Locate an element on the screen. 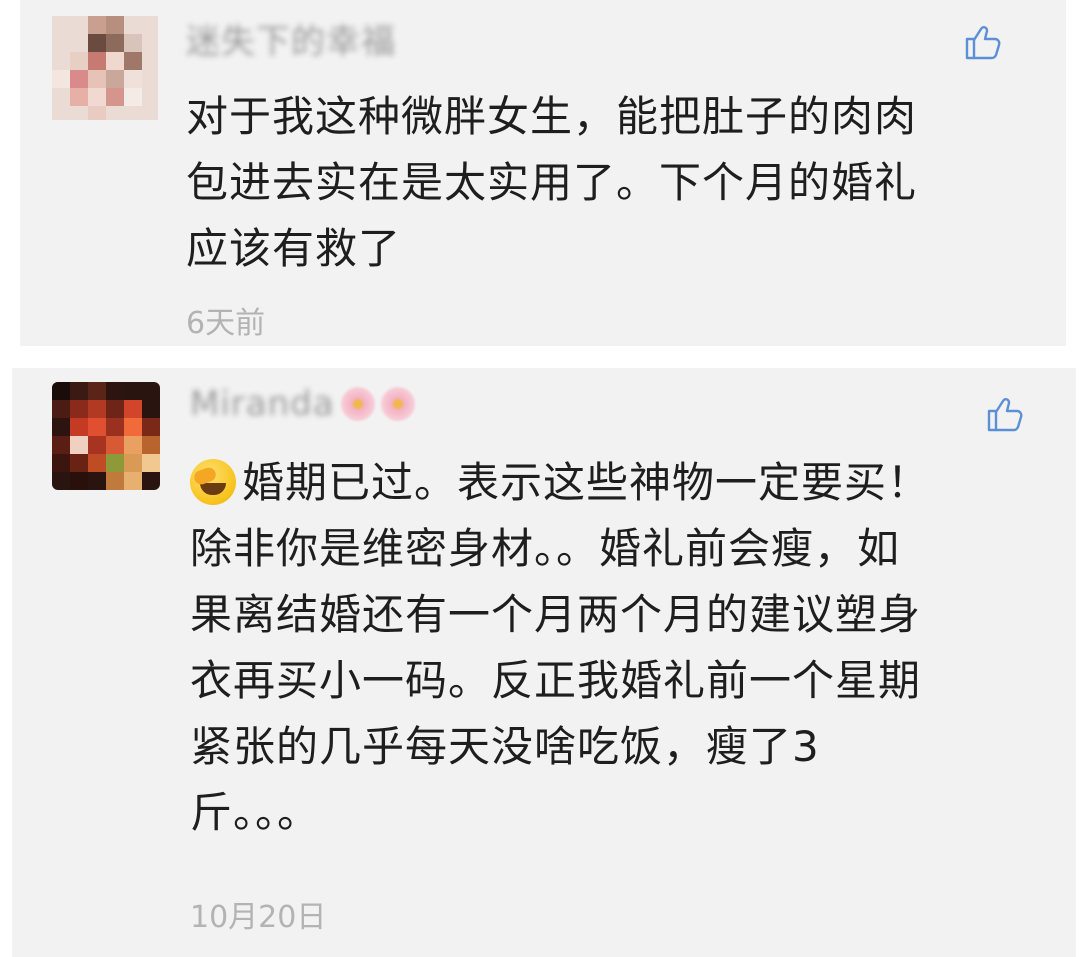 The image size is (1086, 957). timestamp: 6天前 is located at coordinates (226, 323).